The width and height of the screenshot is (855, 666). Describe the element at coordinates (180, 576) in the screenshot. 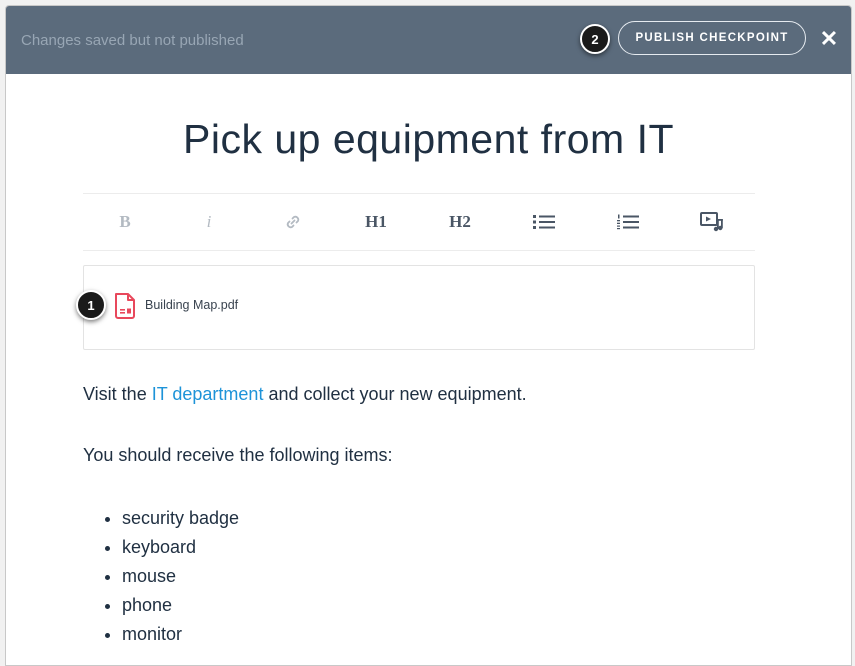

I see `list-item: mouse` at that location.